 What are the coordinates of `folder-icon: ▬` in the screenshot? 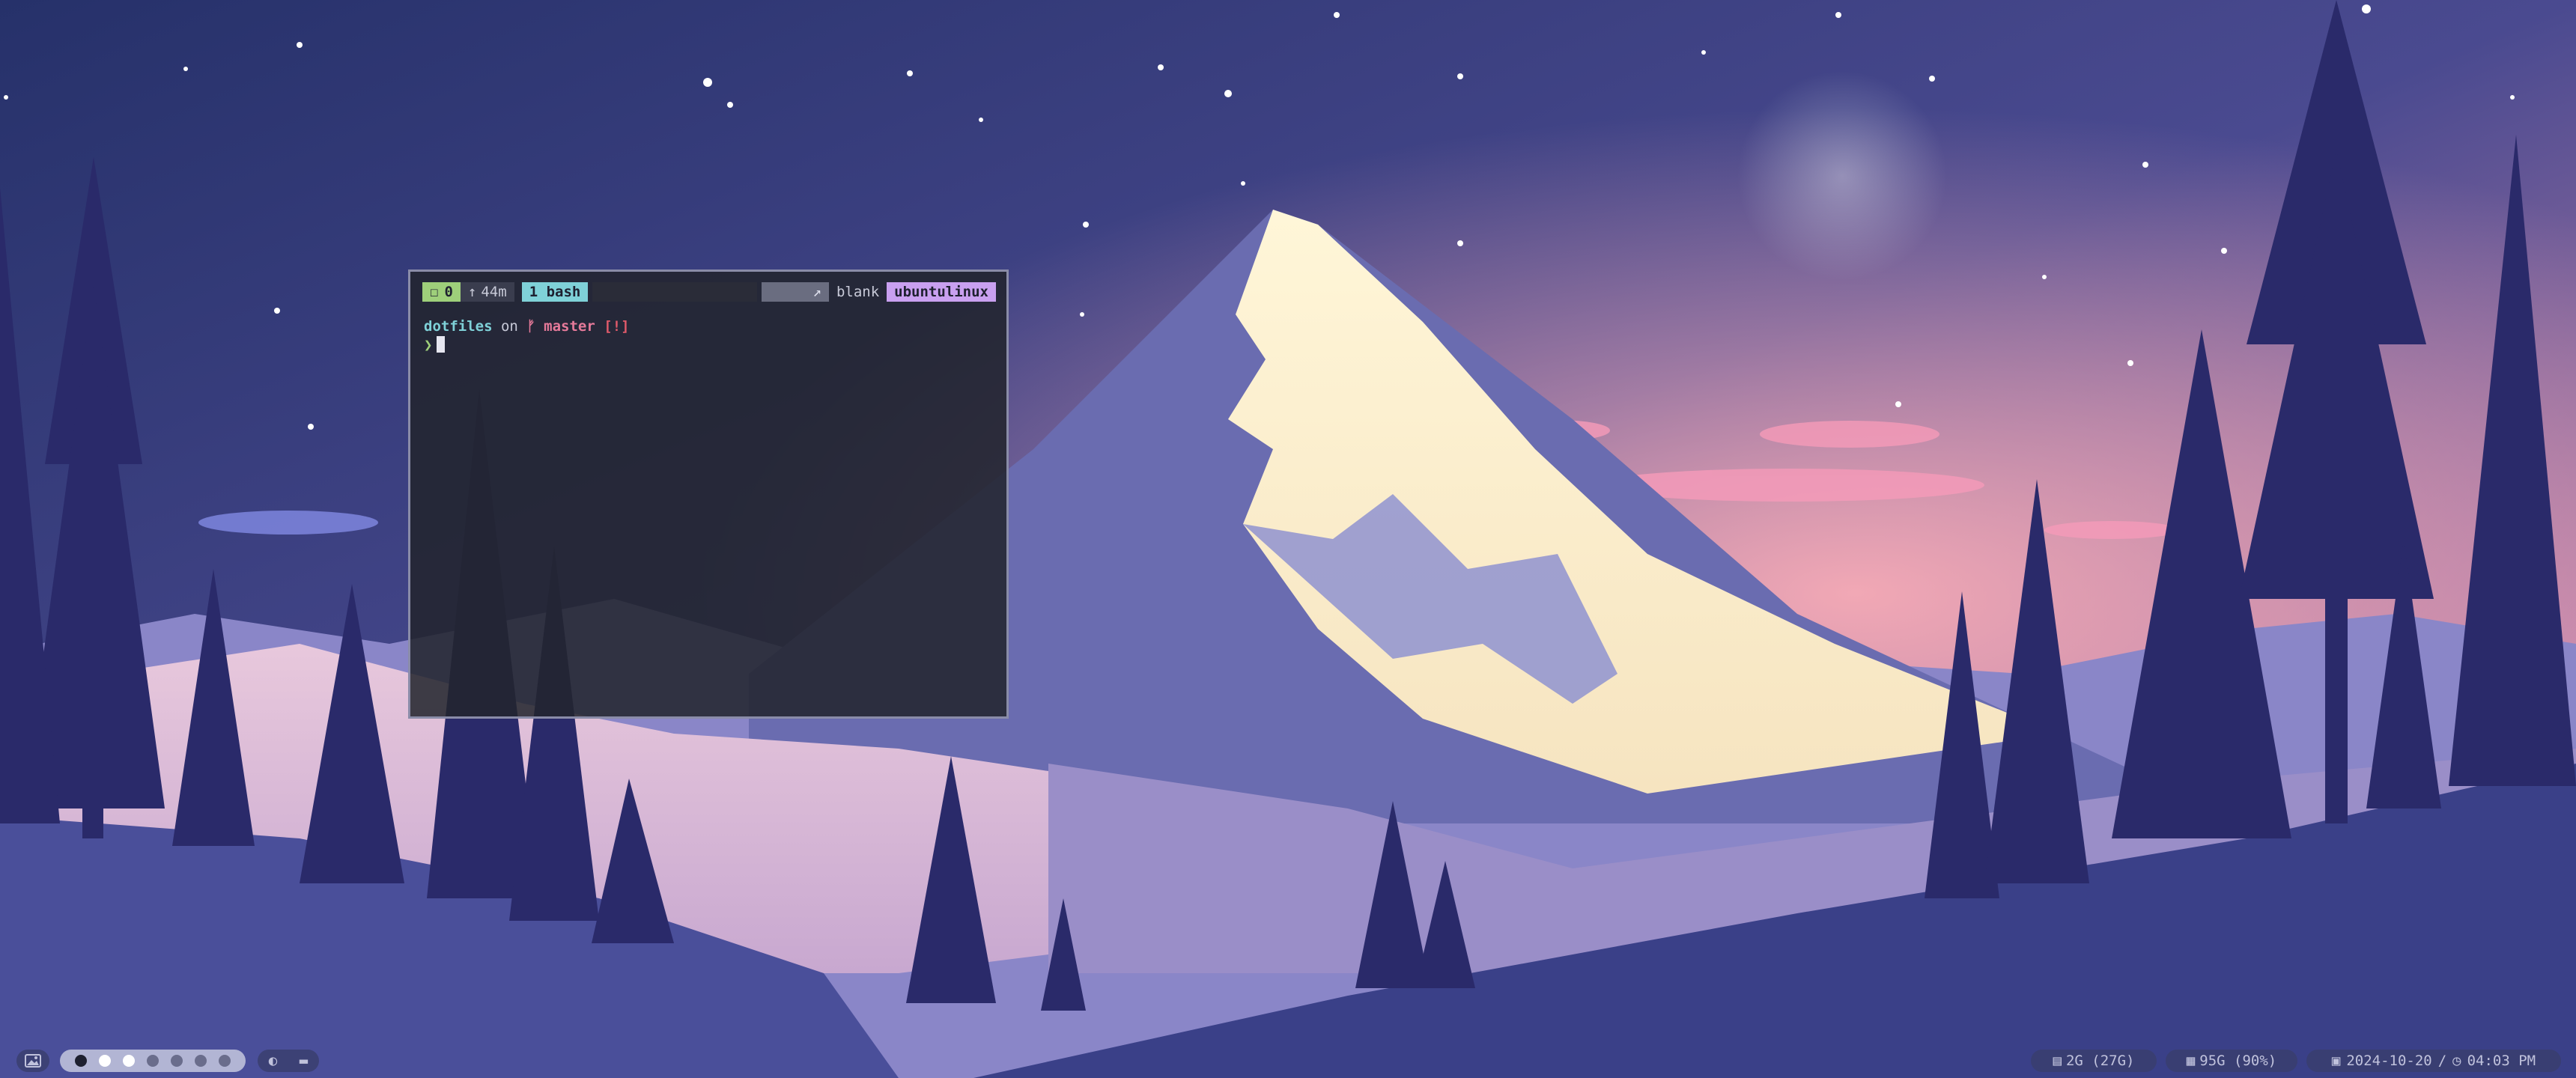 It's located at (304, 1061).